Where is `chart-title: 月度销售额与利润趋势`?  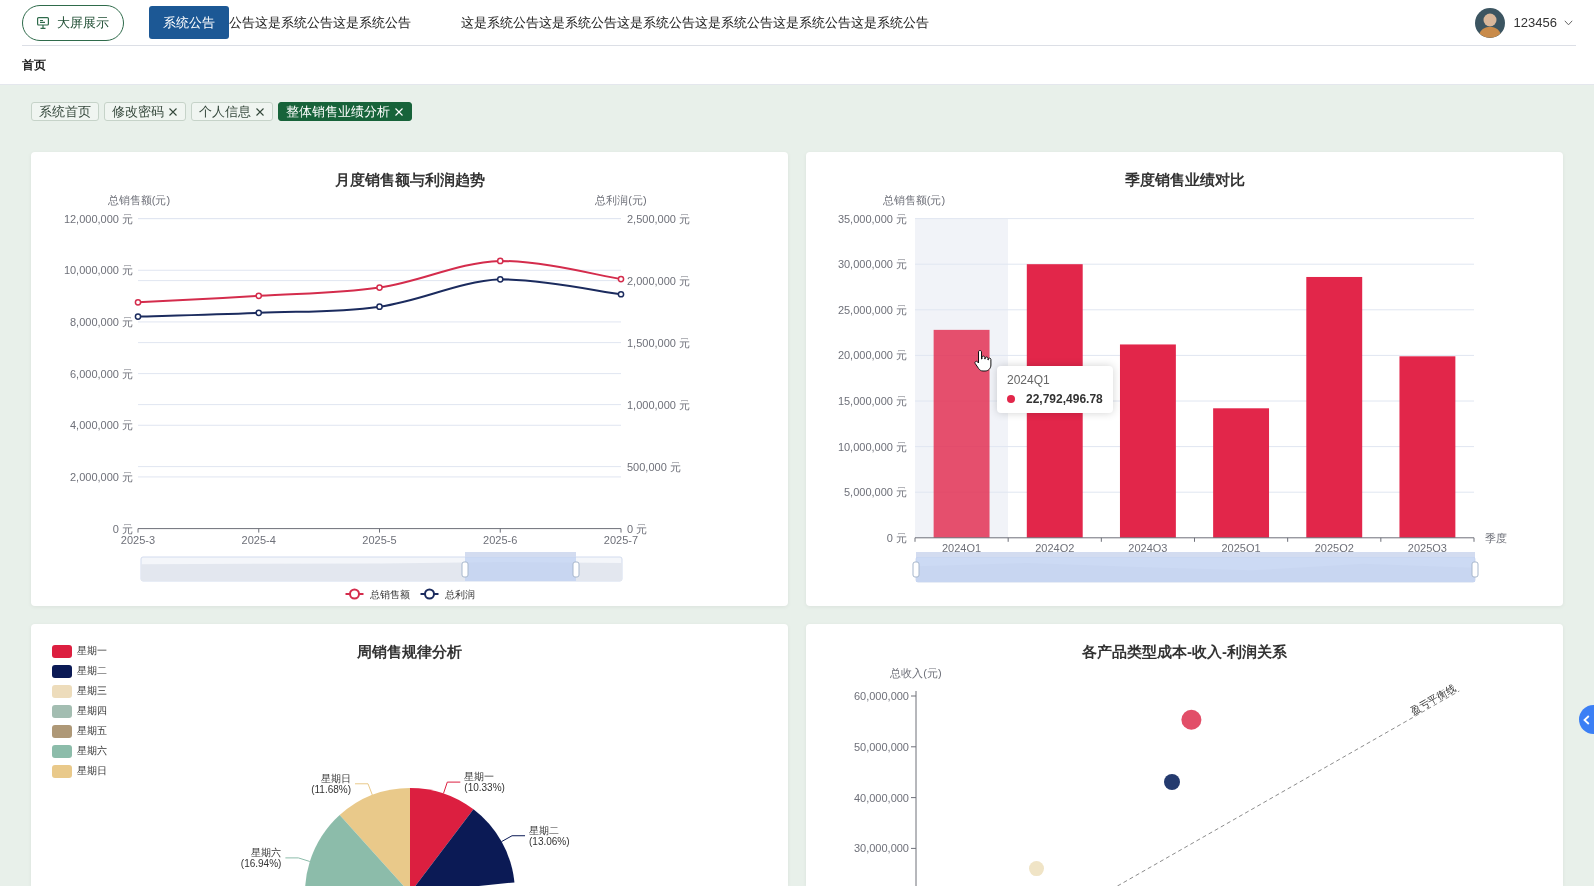 chart-title: 月度销售额与利润趋势 is located at coordinates (409, 180).